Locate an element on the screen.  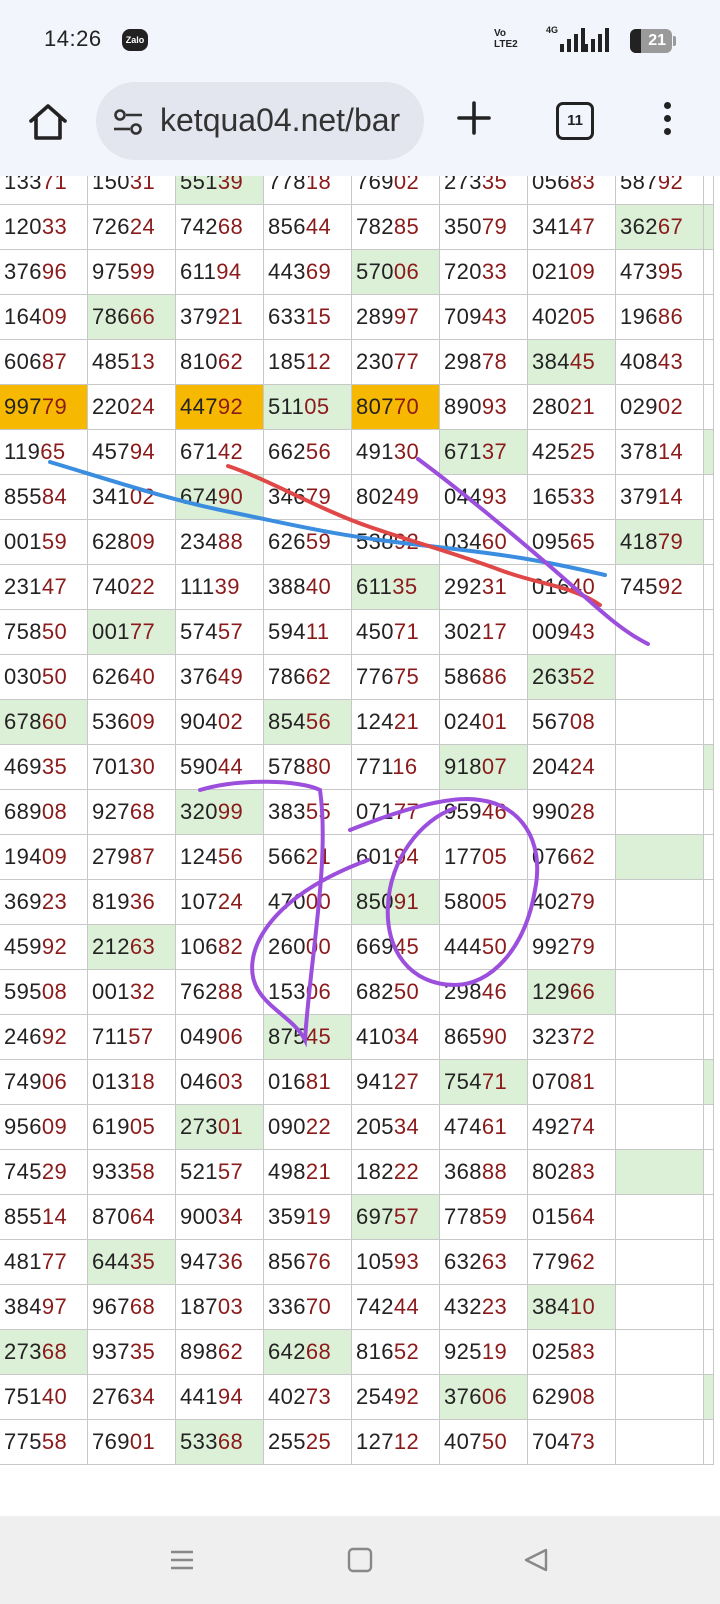
result-cell: 44450 is located at coordinates (483, 947).